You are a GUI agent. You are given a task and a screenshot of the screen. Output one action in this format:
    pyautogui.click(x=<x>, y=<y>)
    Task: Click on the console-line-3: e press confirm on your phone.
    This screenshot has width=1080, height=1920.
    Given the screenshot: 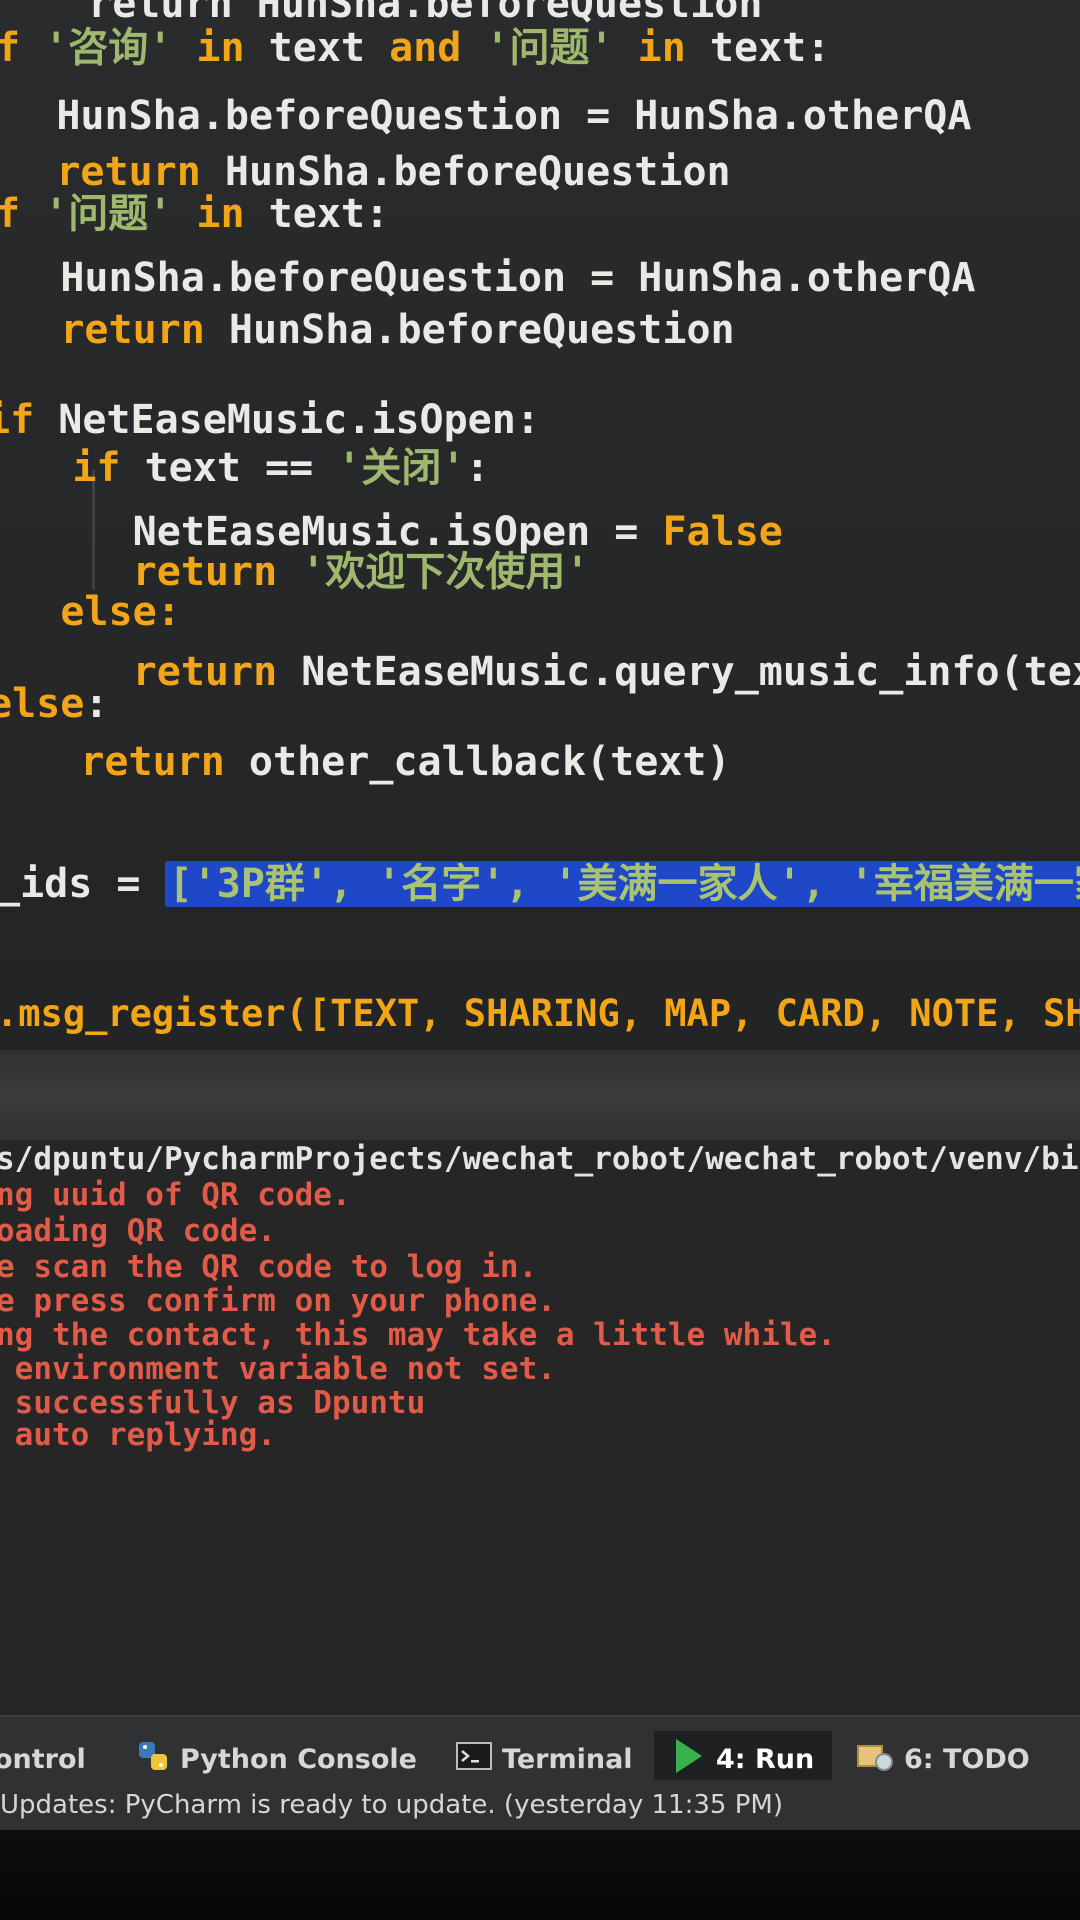 What is the action you would take?
    pyautogui.click(x=278, y=1301)
    